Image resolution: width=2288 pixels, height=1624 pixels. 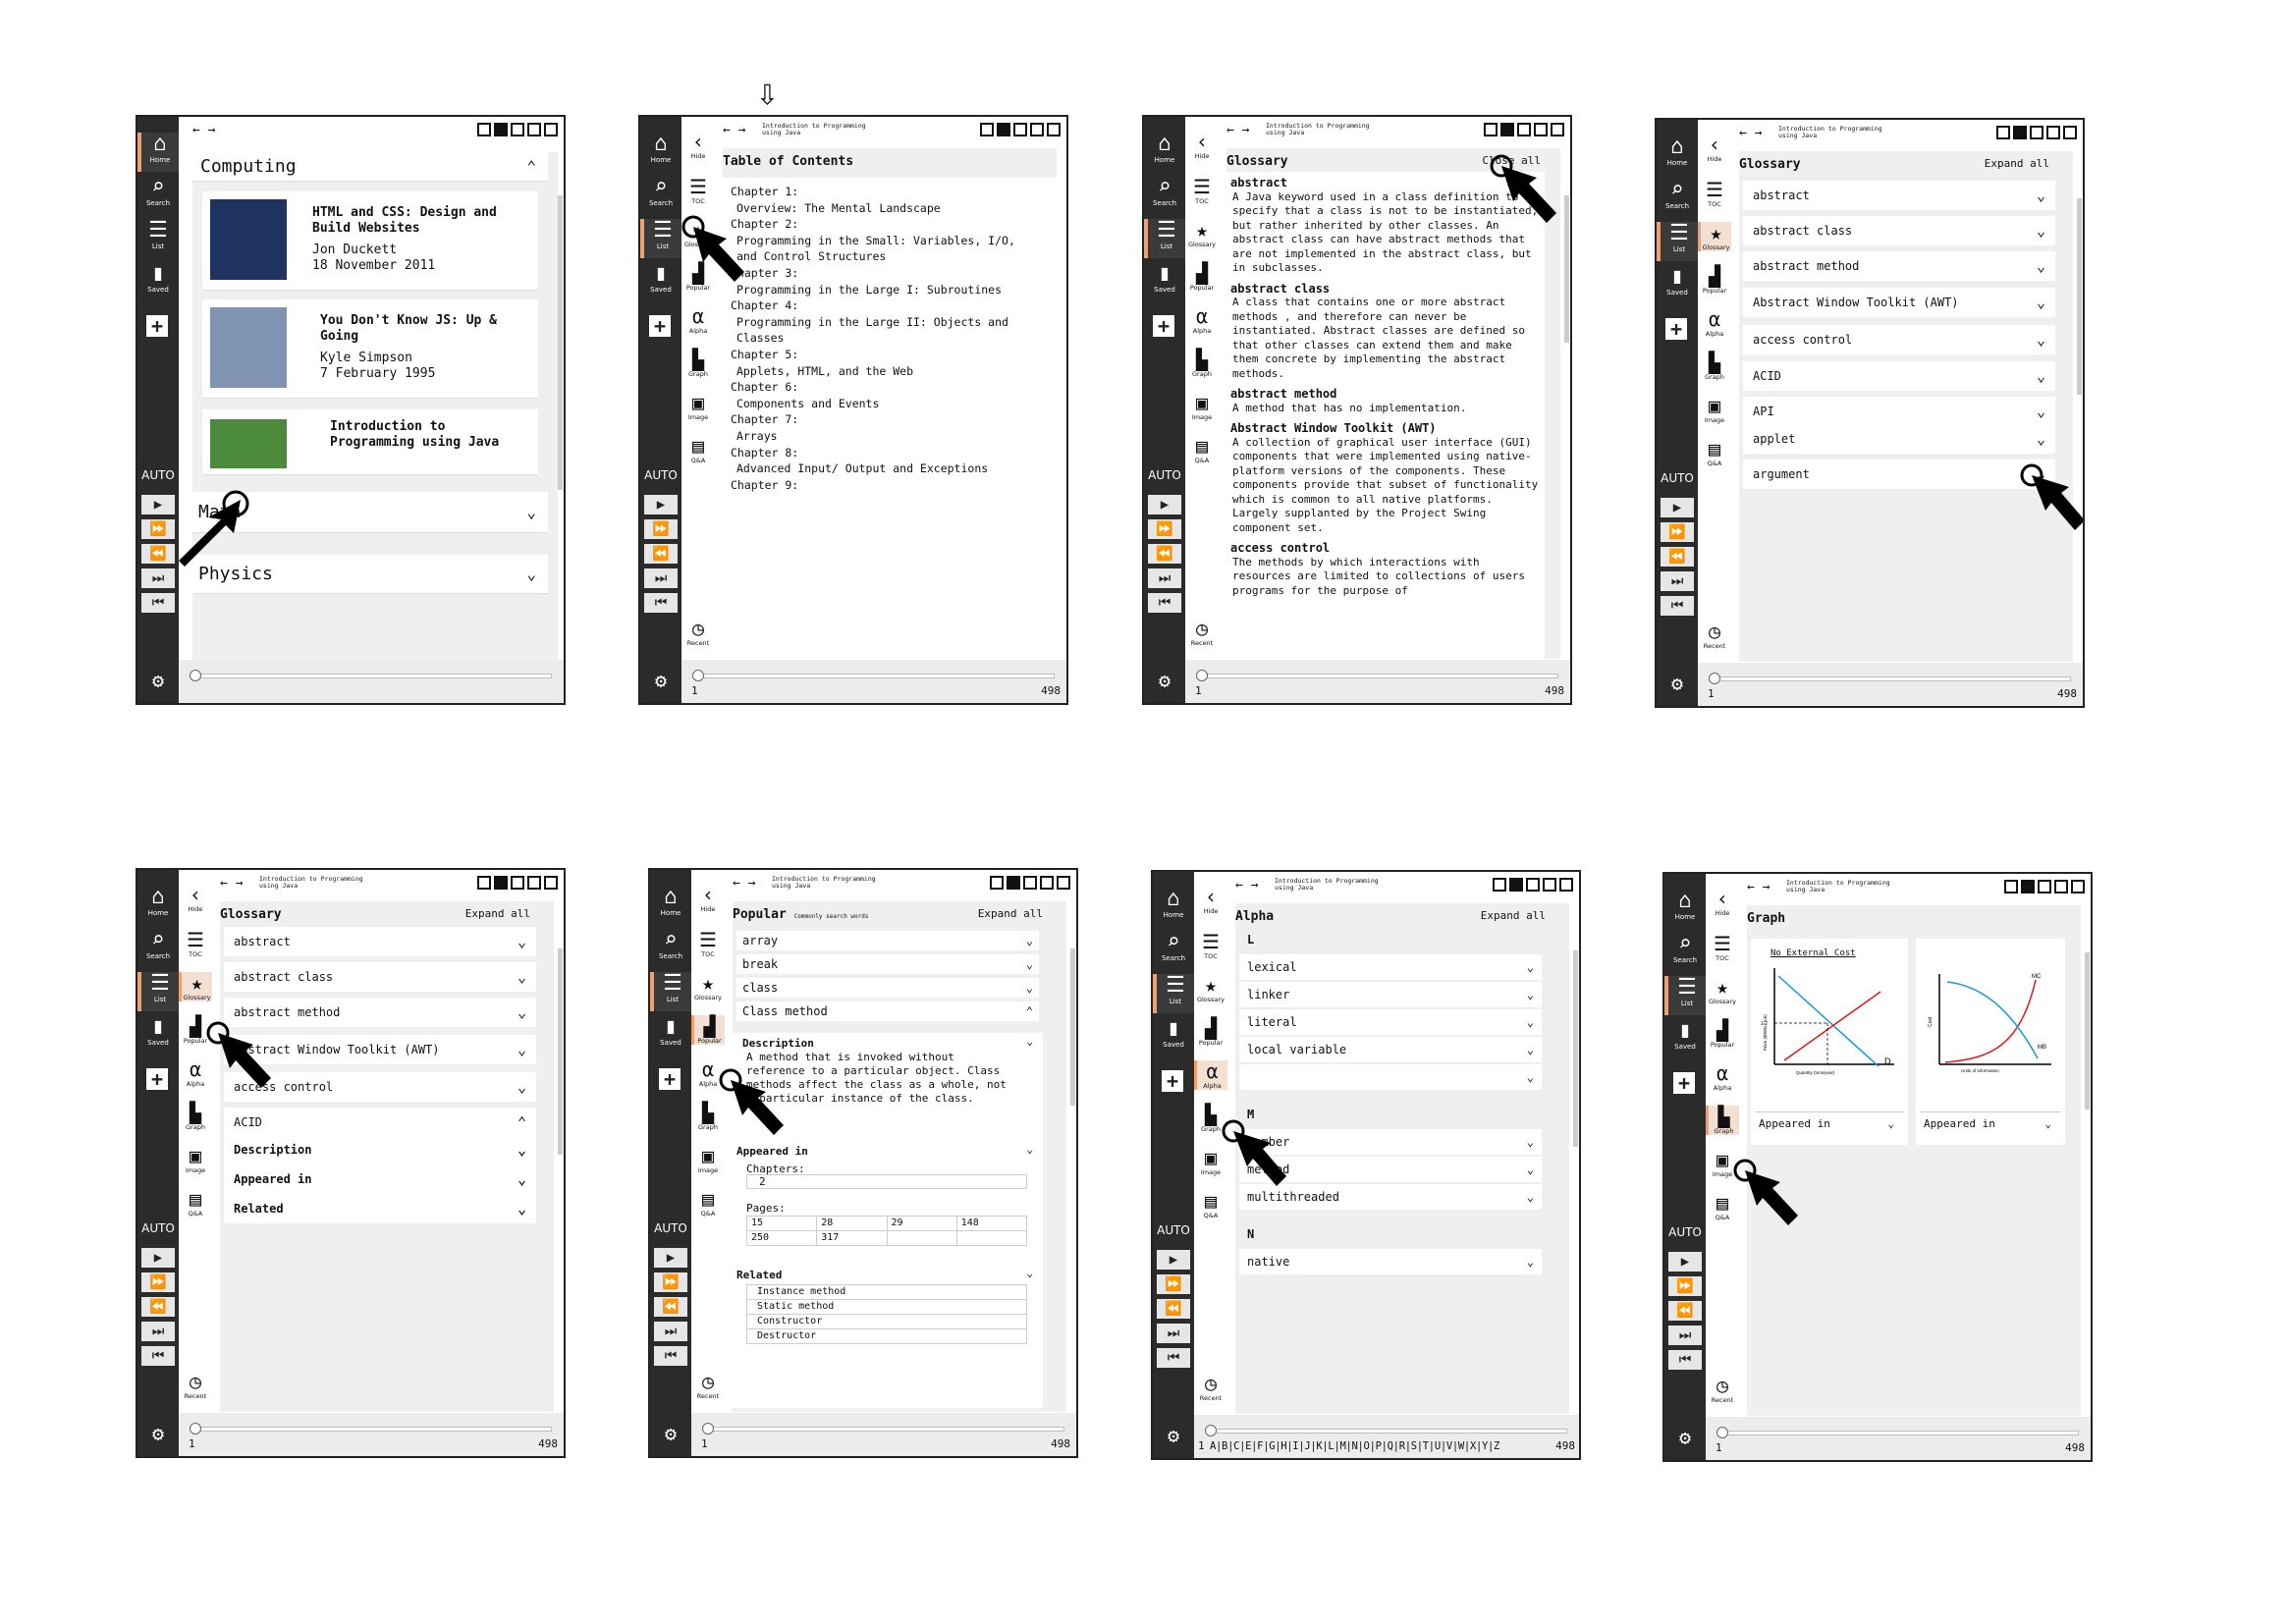 I want to click on toc-chapter-title: Advanced Input/ Output and Exceptions, so click(x=890, y=468).